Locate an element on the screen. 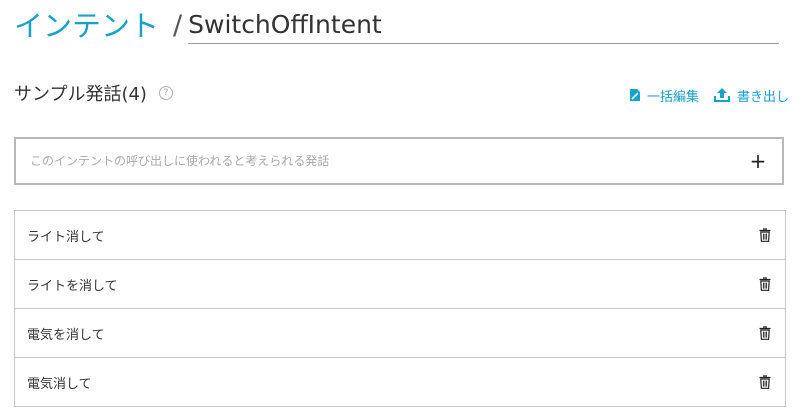  section-title: サンプル発話(4) is located at coordinates (80, 94).